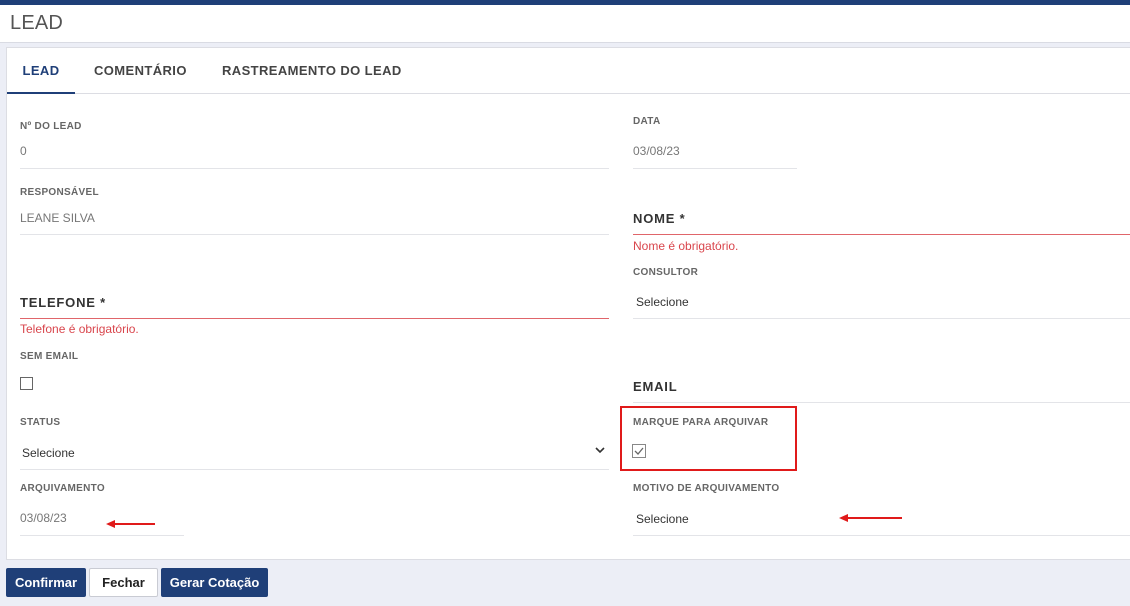 This screenshot has height=606, width=1130. Describe the element at coordinates (600, 450) in the screenshot. I see `chevron-down-icon` at that location.